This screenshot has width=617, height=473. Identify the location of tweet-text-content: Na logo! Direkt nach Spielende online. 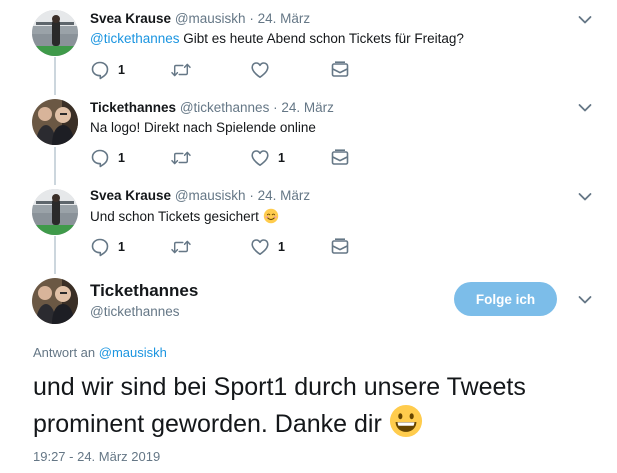
(203, 127).